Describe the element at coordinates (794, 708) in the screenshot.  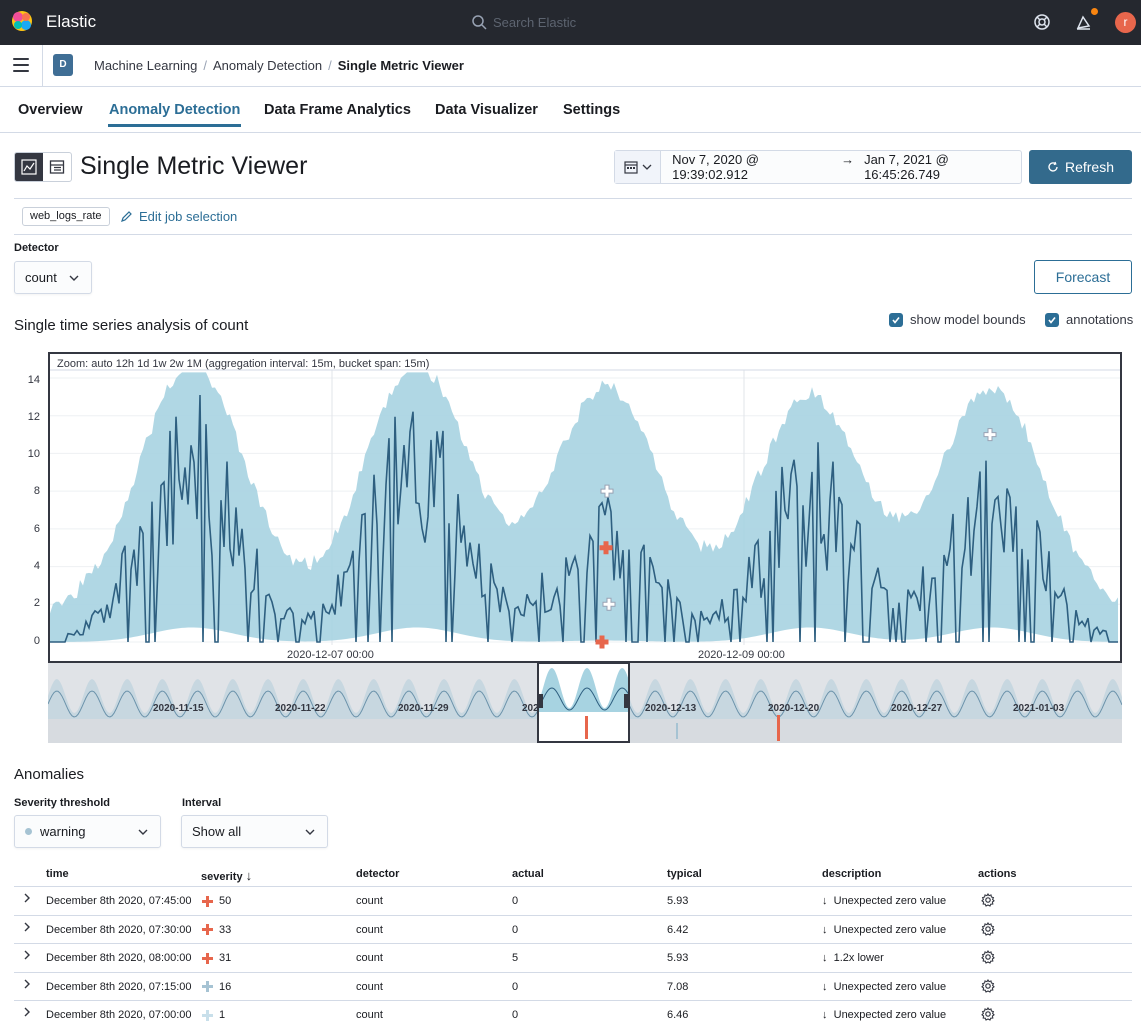
I see `navigator-label: 2020-12-20` at that location.